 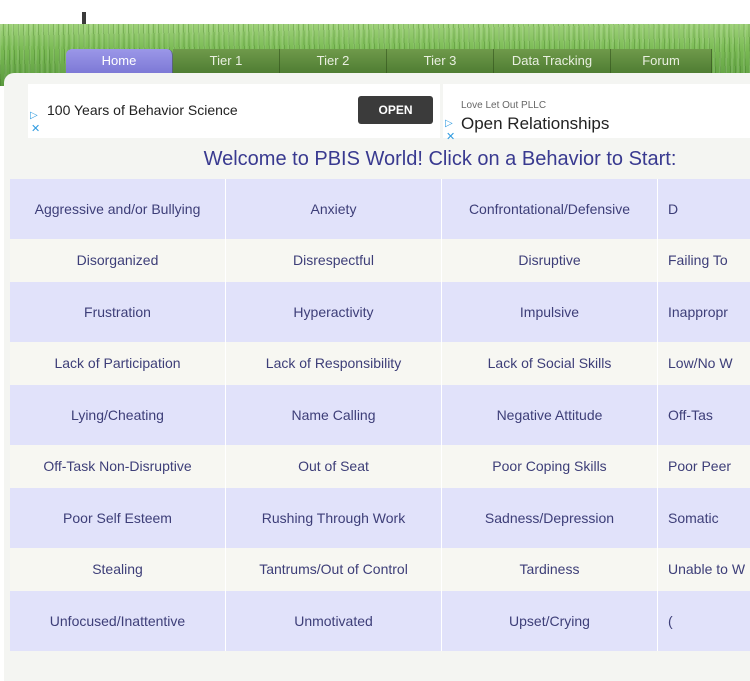 I want to click on nav-tier-2: Tier 2, so click(x=333, y=61).